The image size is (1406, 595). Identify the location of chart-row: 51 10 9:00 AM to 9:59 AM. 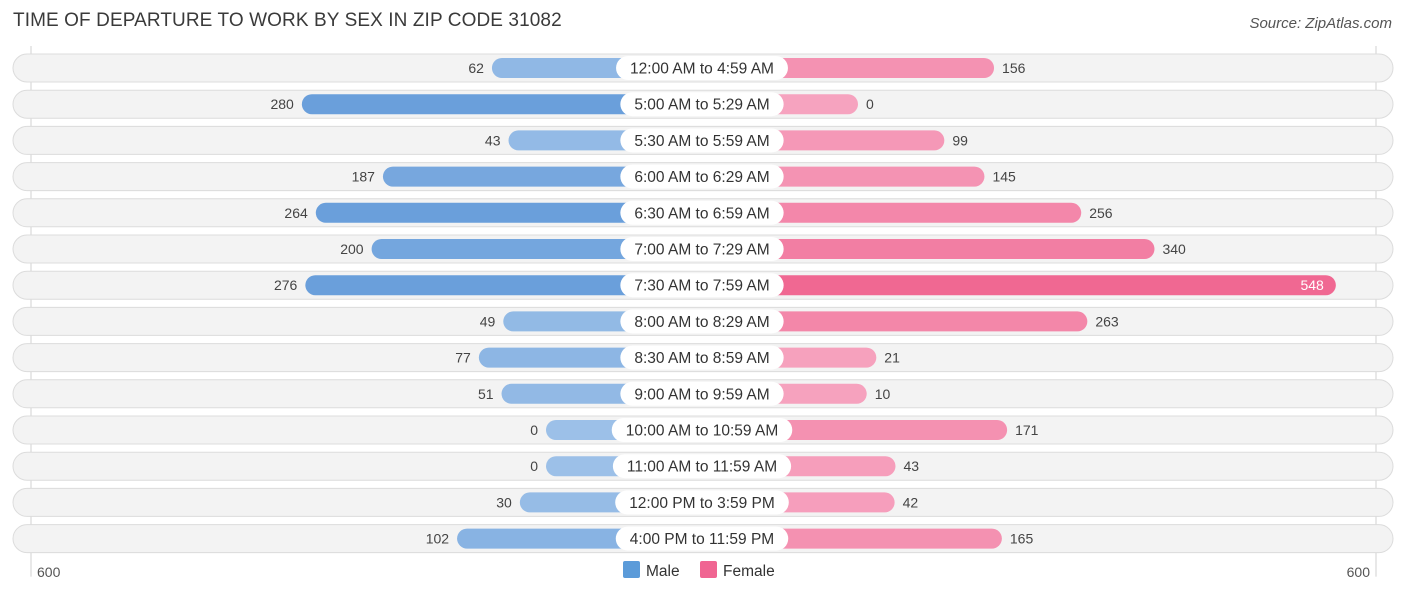
(703, 394).